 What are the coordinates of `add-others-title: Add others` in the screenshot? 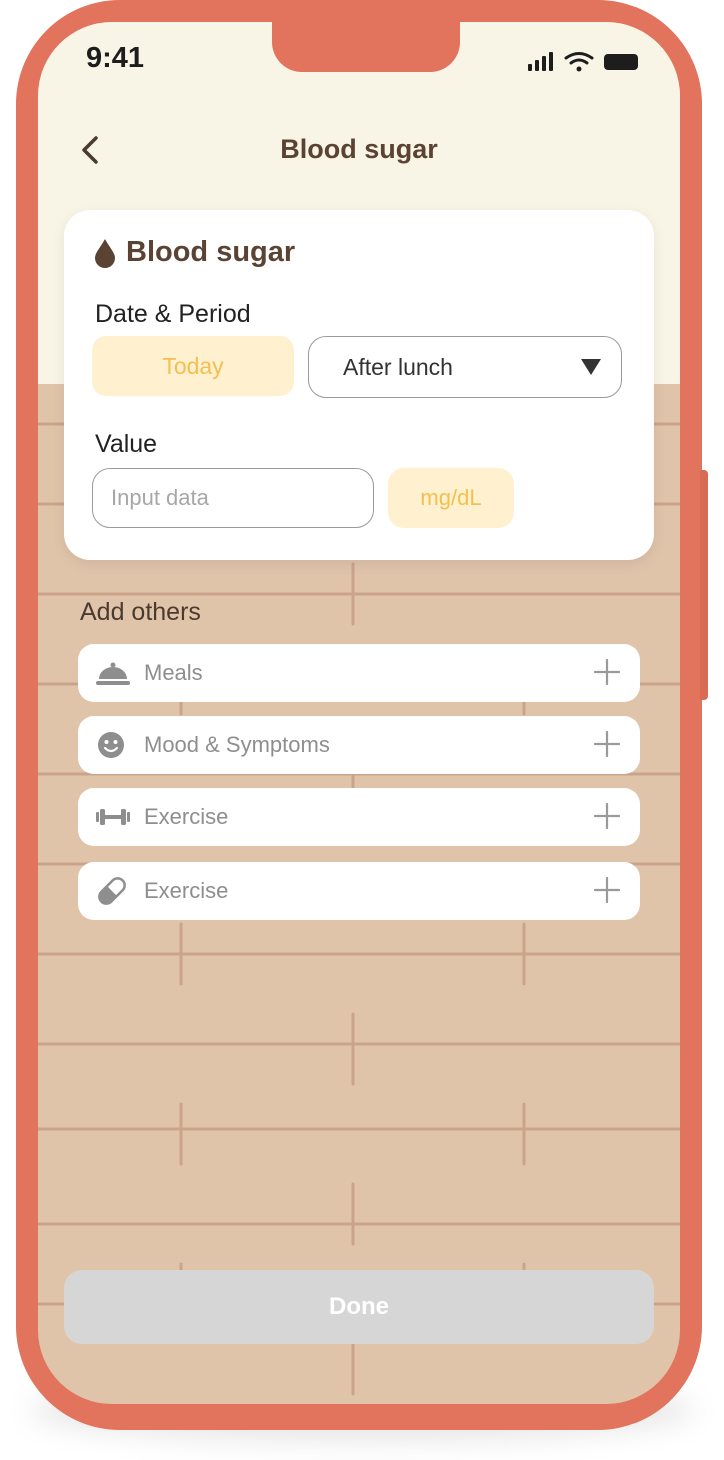 It's located at (140, 612).